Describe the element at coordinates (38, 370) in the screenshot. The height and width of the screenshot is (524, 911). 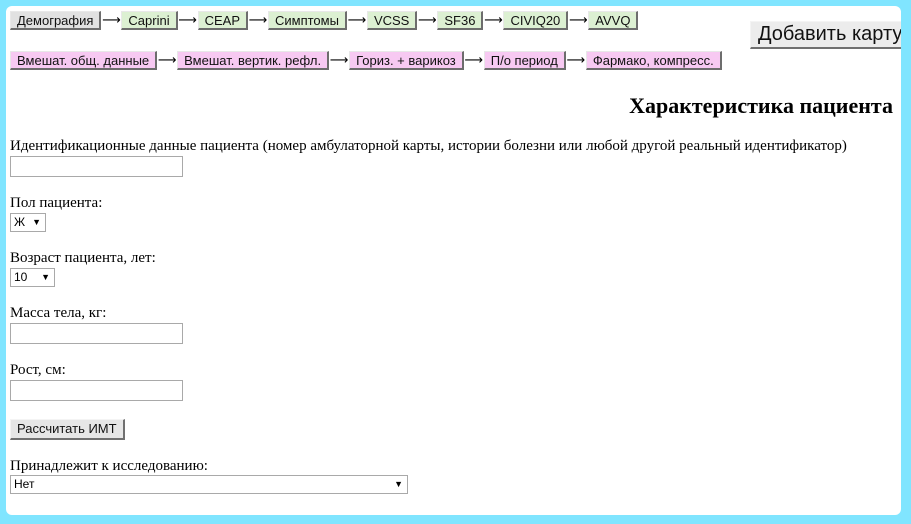
I see `height-label: Рост, см:` at that location.